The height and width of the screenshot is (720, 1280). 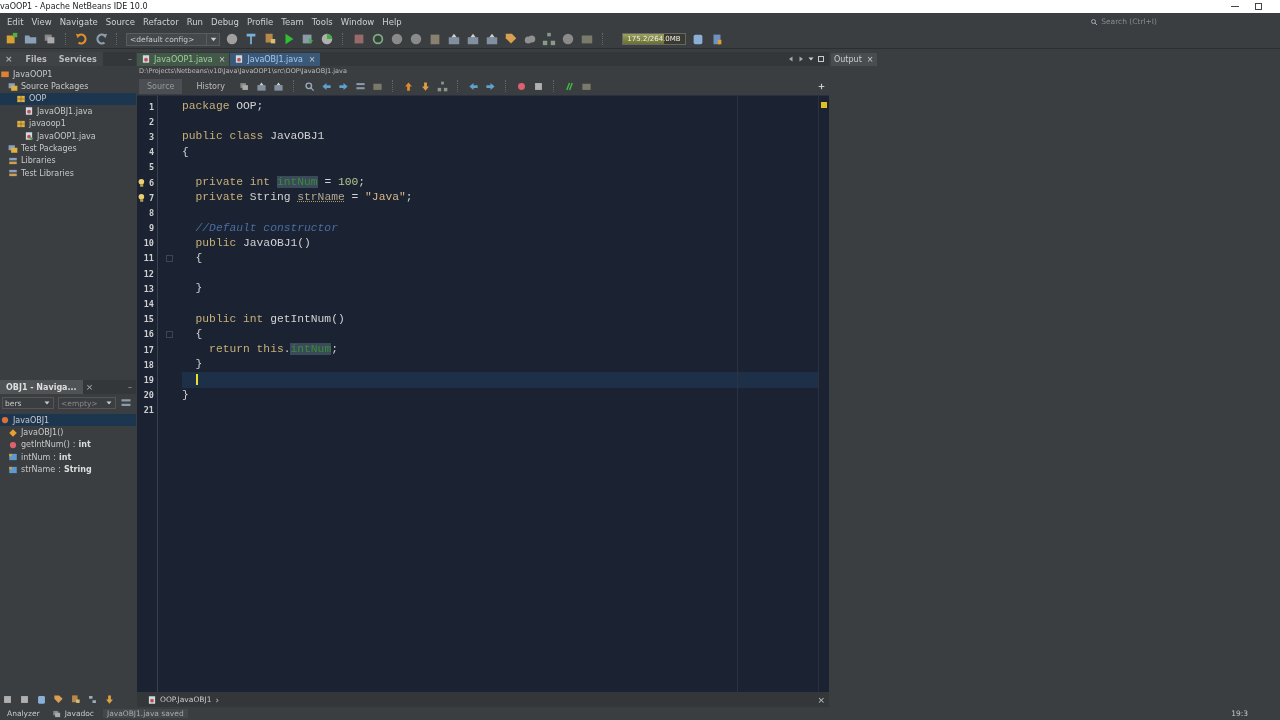 I want to click on menu-item: Source, so click(x=120, y=21).